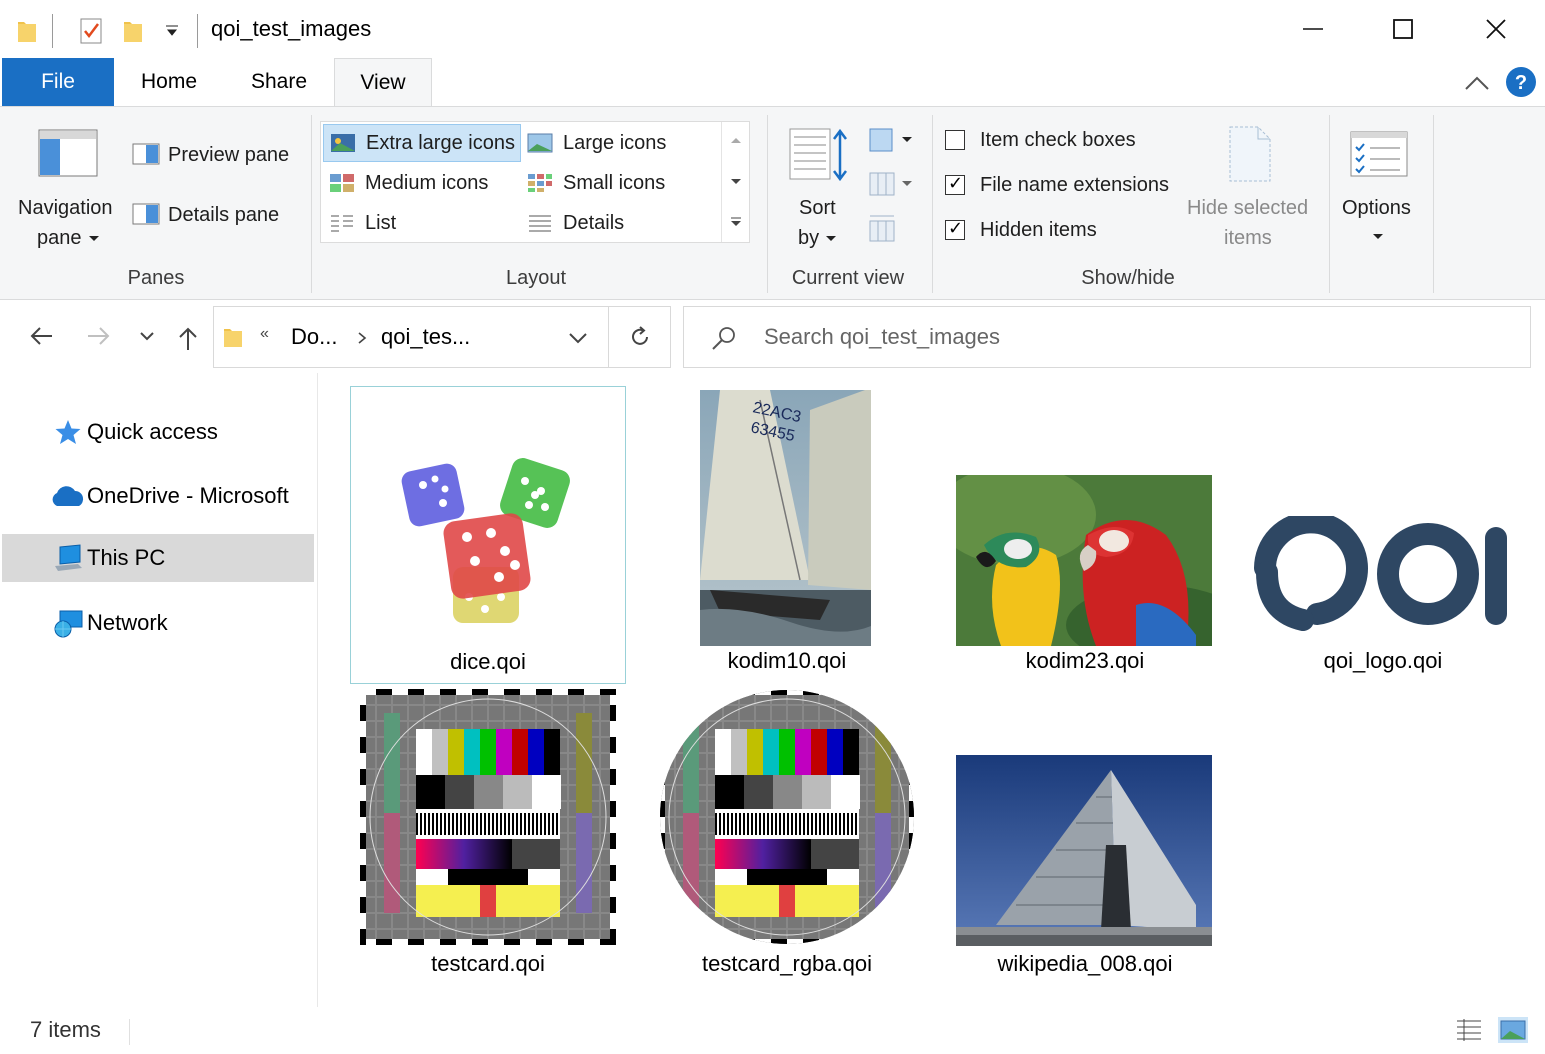  Describe the element at coordinates (1058, 140) in the screenshot. I see `item-check-boxes-label: Item check boxes` at that location.